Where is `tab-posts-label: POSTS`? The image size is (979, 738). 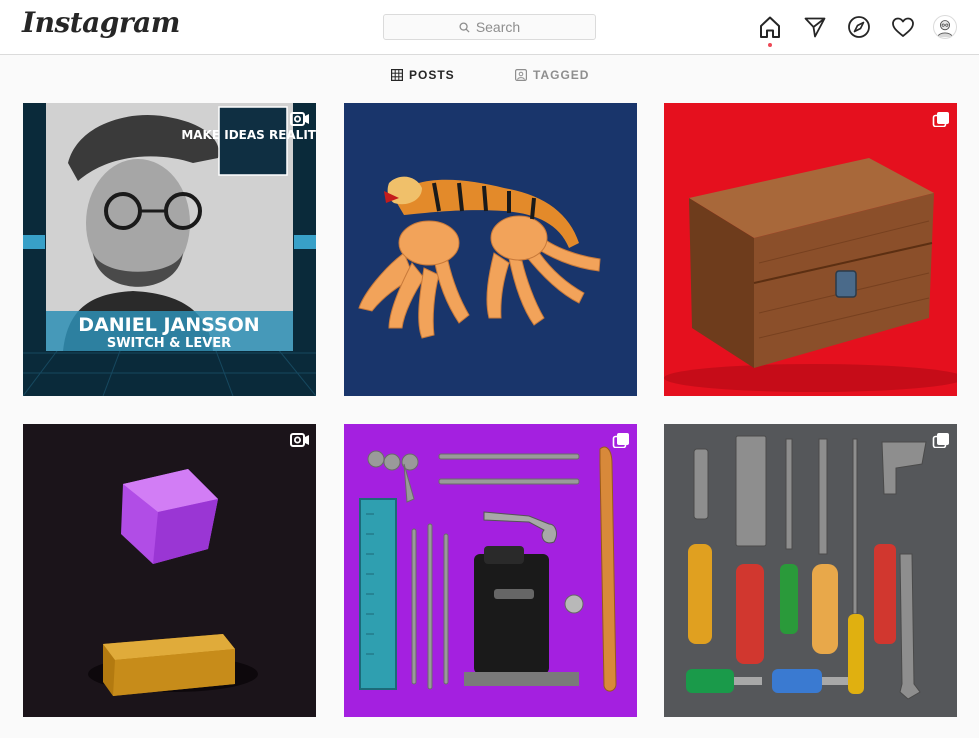
tab-posts-label: POSTS is located at coordinates (432, 75).